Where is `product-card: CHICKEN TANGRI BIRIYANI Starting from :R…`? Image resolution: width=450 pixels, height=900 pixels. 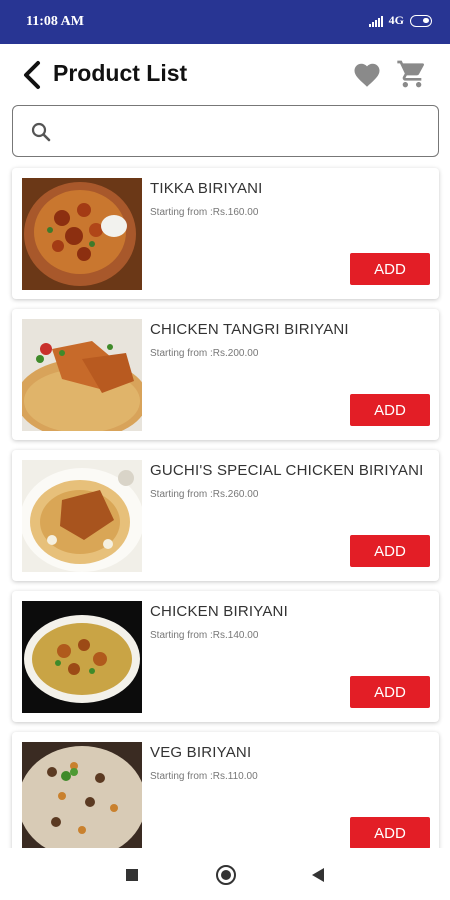 product-card: CHICKEN TANGRI BIRIYANI Starting from :R… is located at coordinates (225, 374).